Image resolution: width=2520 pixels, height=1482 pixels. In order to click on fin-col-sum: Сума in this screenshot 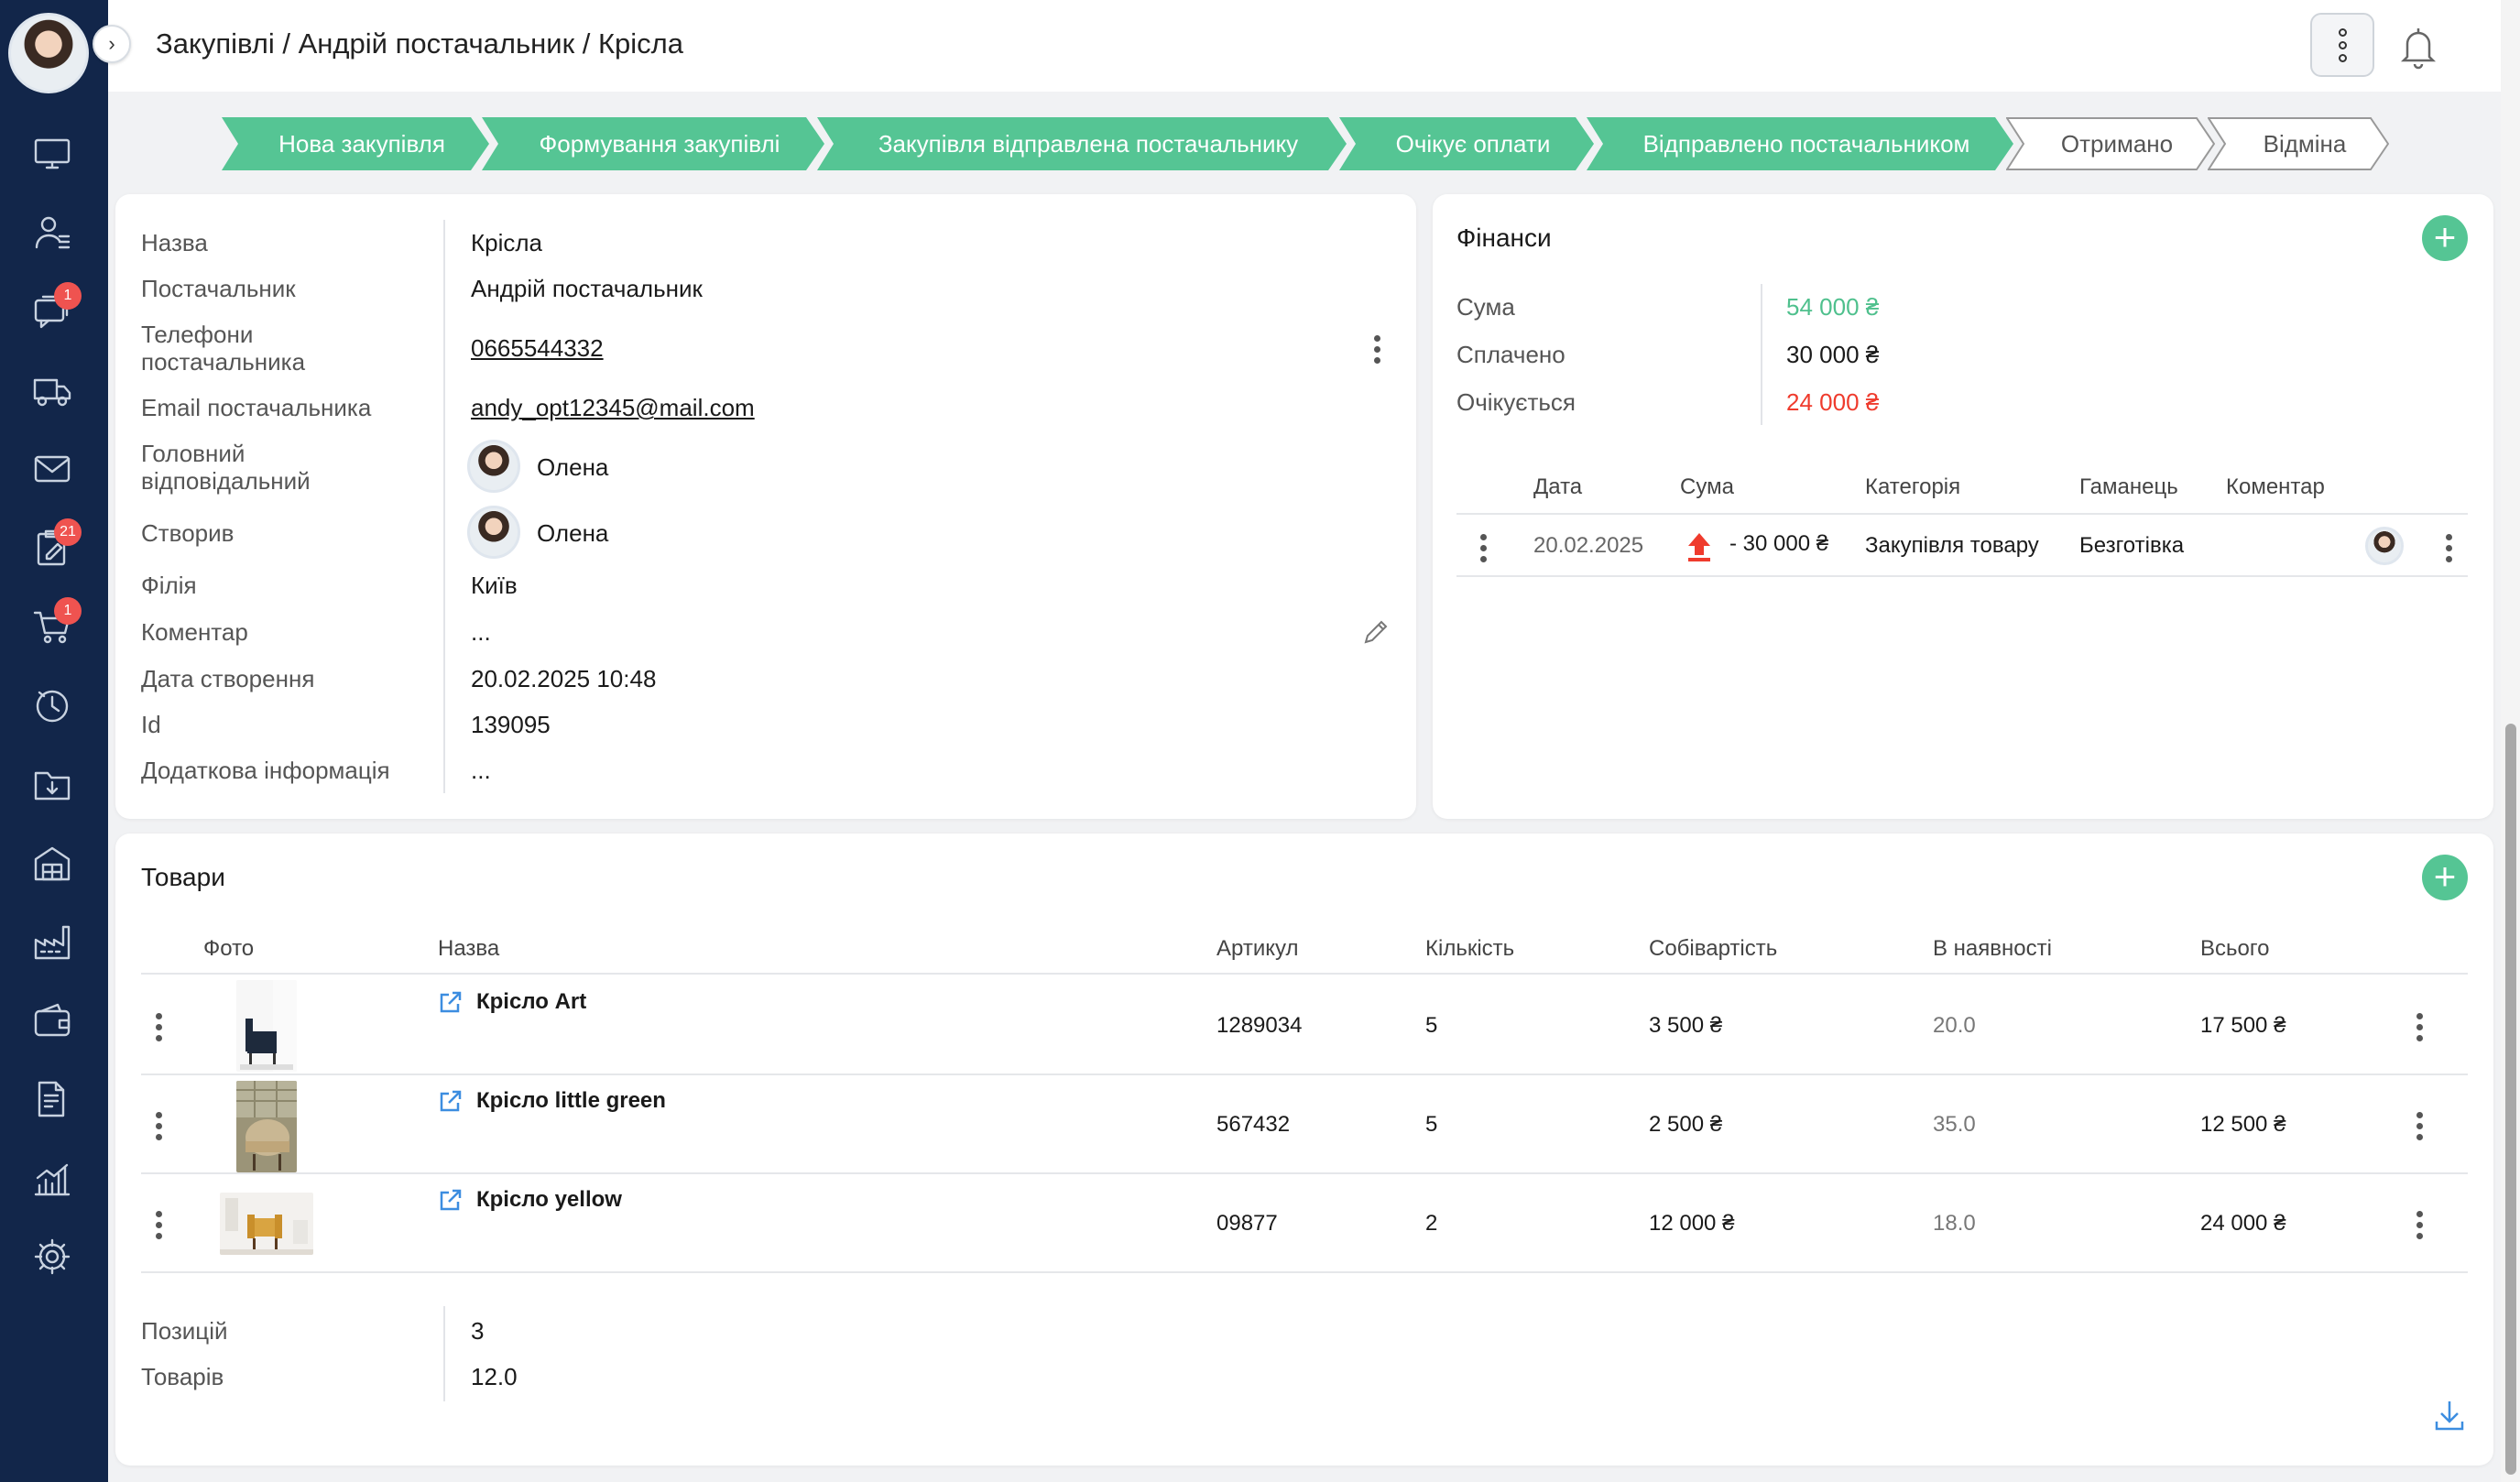, I will do `click(1707, 486)`.